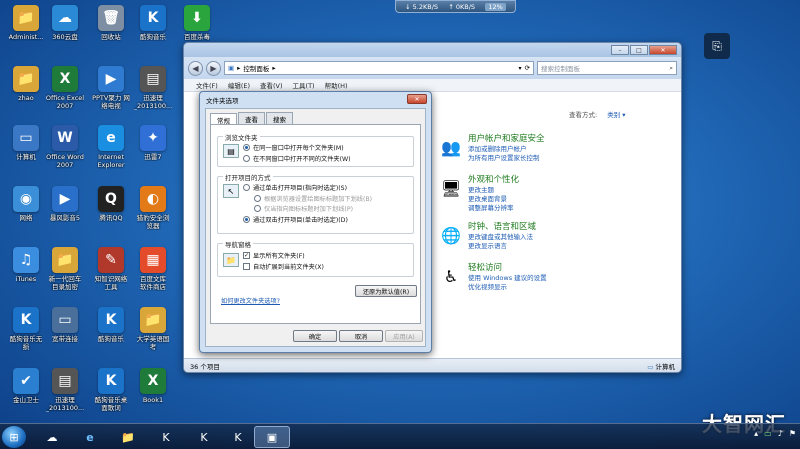 This screenshot has height=449, width=800. Describe the element at coordinates (303, 208) in the screenshot. I see `radio-underline-point: 仅当指向图标标题时加下划线(P)` at that location.